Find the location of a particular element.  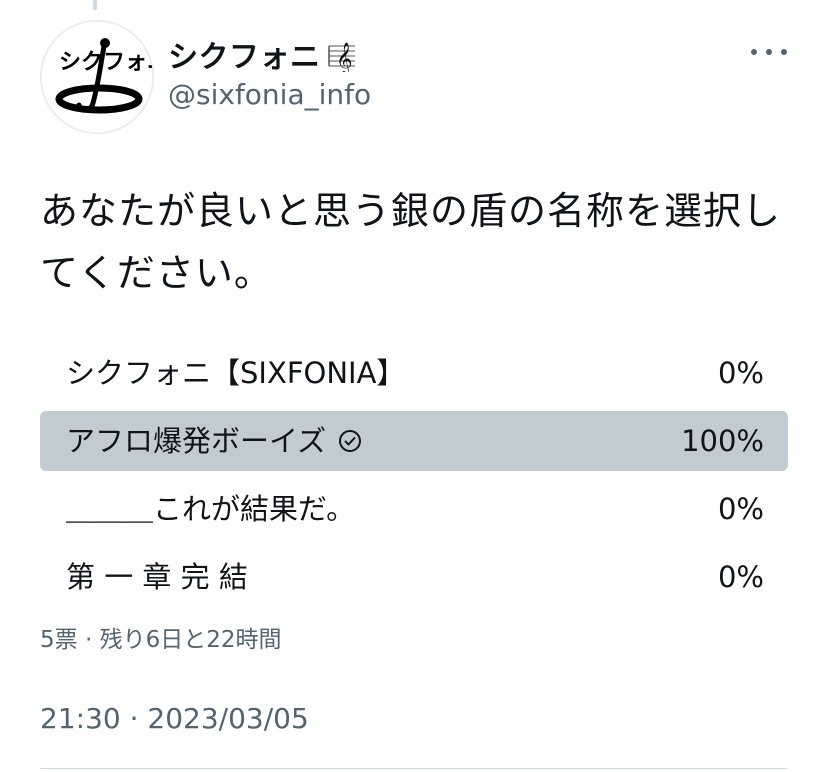

poll-option-label: シクフォニ【SIXFONIA】 is located at coordinates (235, 373).